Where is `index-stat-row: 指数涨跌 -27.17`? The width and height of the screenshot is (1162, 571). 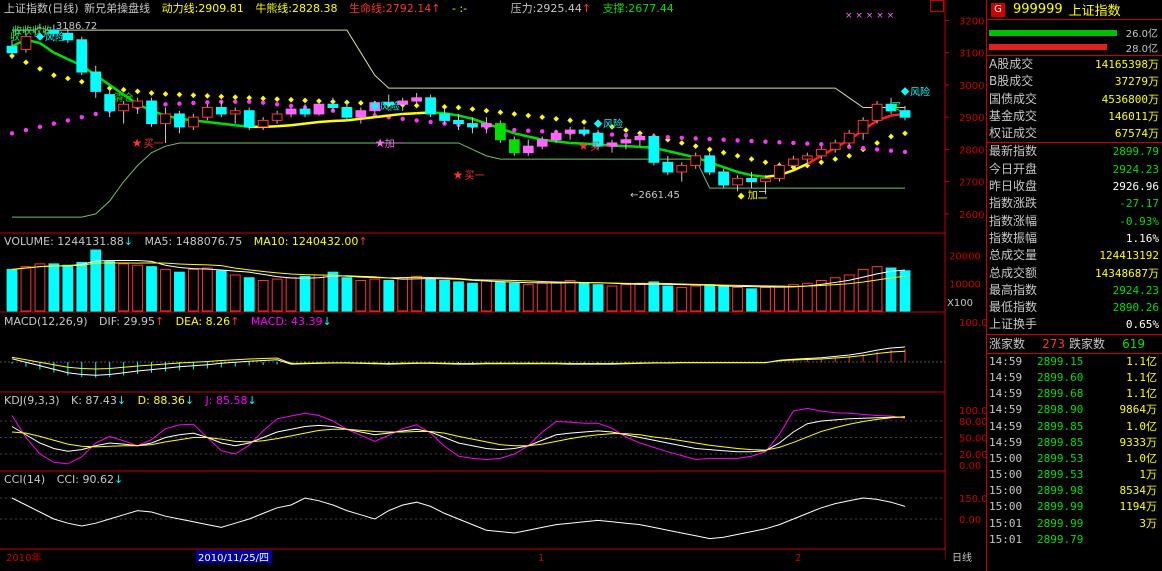 index-stat-row: 指数涨跌 -27.17 is located at coordinates (1074, 203).